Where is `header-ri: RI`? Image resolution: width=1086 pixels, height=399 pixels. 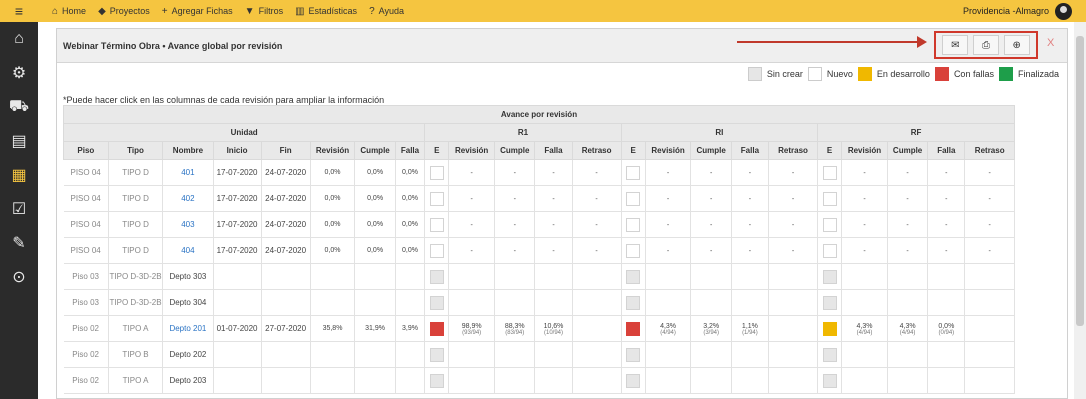 header-ri: RI is located at coordinates (719, 132).